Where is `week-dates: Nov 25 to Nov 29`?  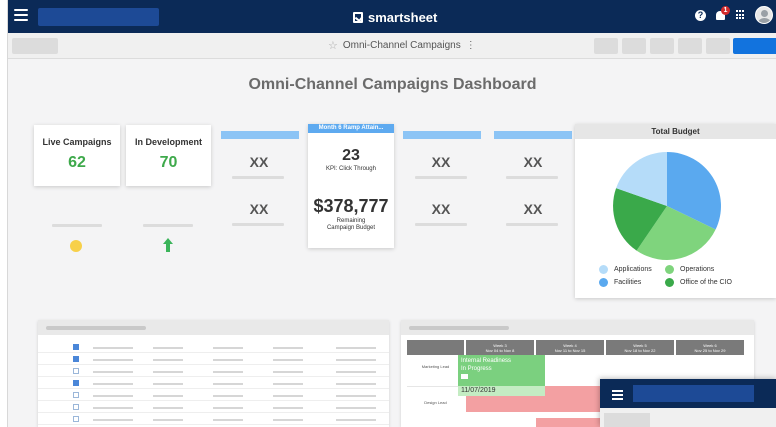
week-dates: Nov 25 to Nov 29 is located at coordinates (710, 350).